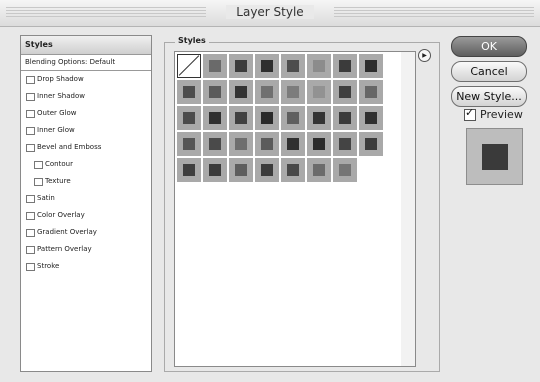 This screenshot has width=540, height=382. Describe the element at coordinates (408, 209) in the screenshot. I see `styles-scrollbar` at that location.